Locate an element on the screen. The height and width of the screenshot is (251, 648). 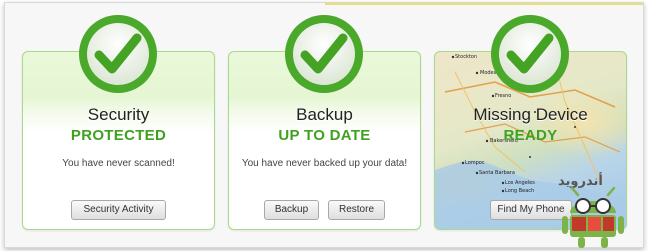
map-label: Stockton is located at coordinates (466, 57).